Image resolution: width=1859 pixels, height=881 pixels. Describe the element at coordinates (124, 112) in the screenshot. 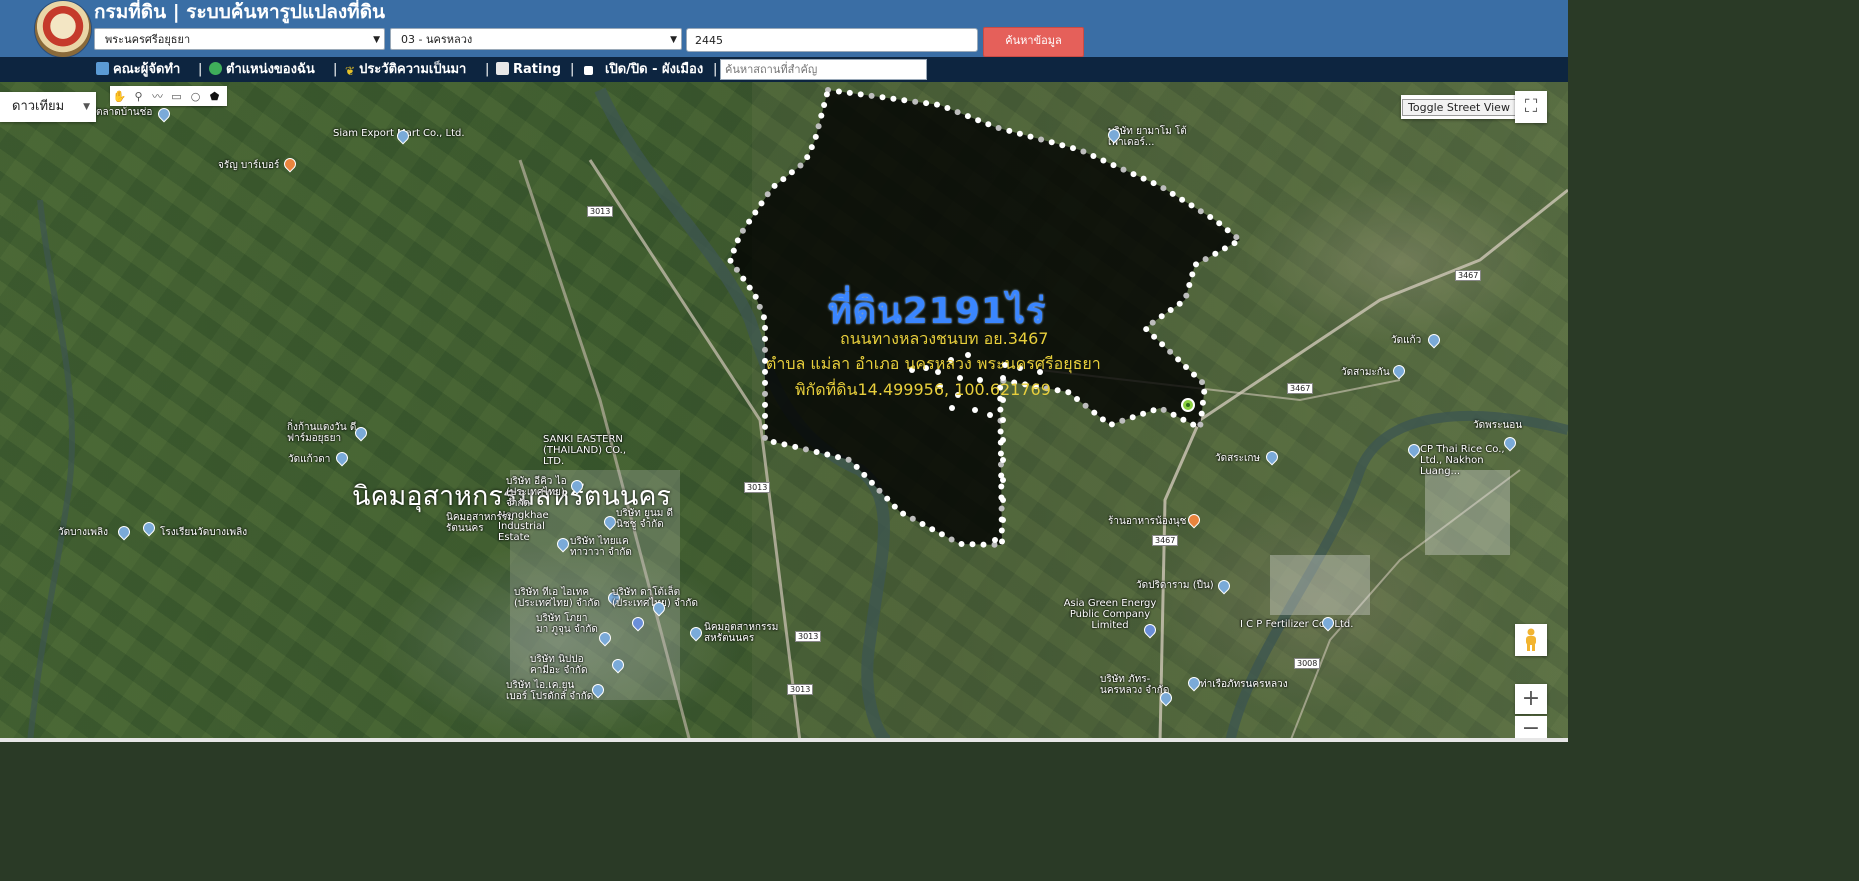

I see `map-poi-label: ตลาดบ้านช่อ` at that location.